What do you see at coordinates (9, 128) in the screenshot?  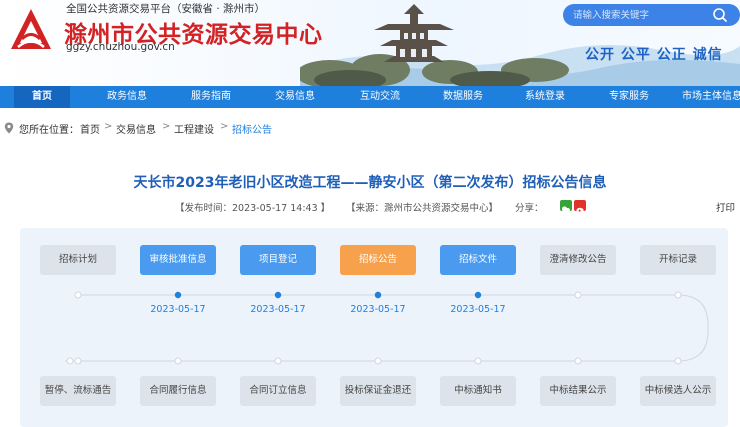 I see `location-pin-icon` at bounding box center [9, 128].